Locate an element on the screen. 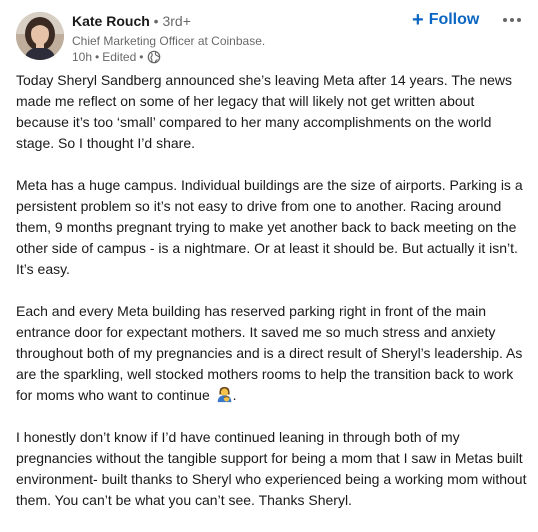 The width and height of the screenshot is (538, 532). post-meta: 10h • Edited • is located at coordinates (116, 57).